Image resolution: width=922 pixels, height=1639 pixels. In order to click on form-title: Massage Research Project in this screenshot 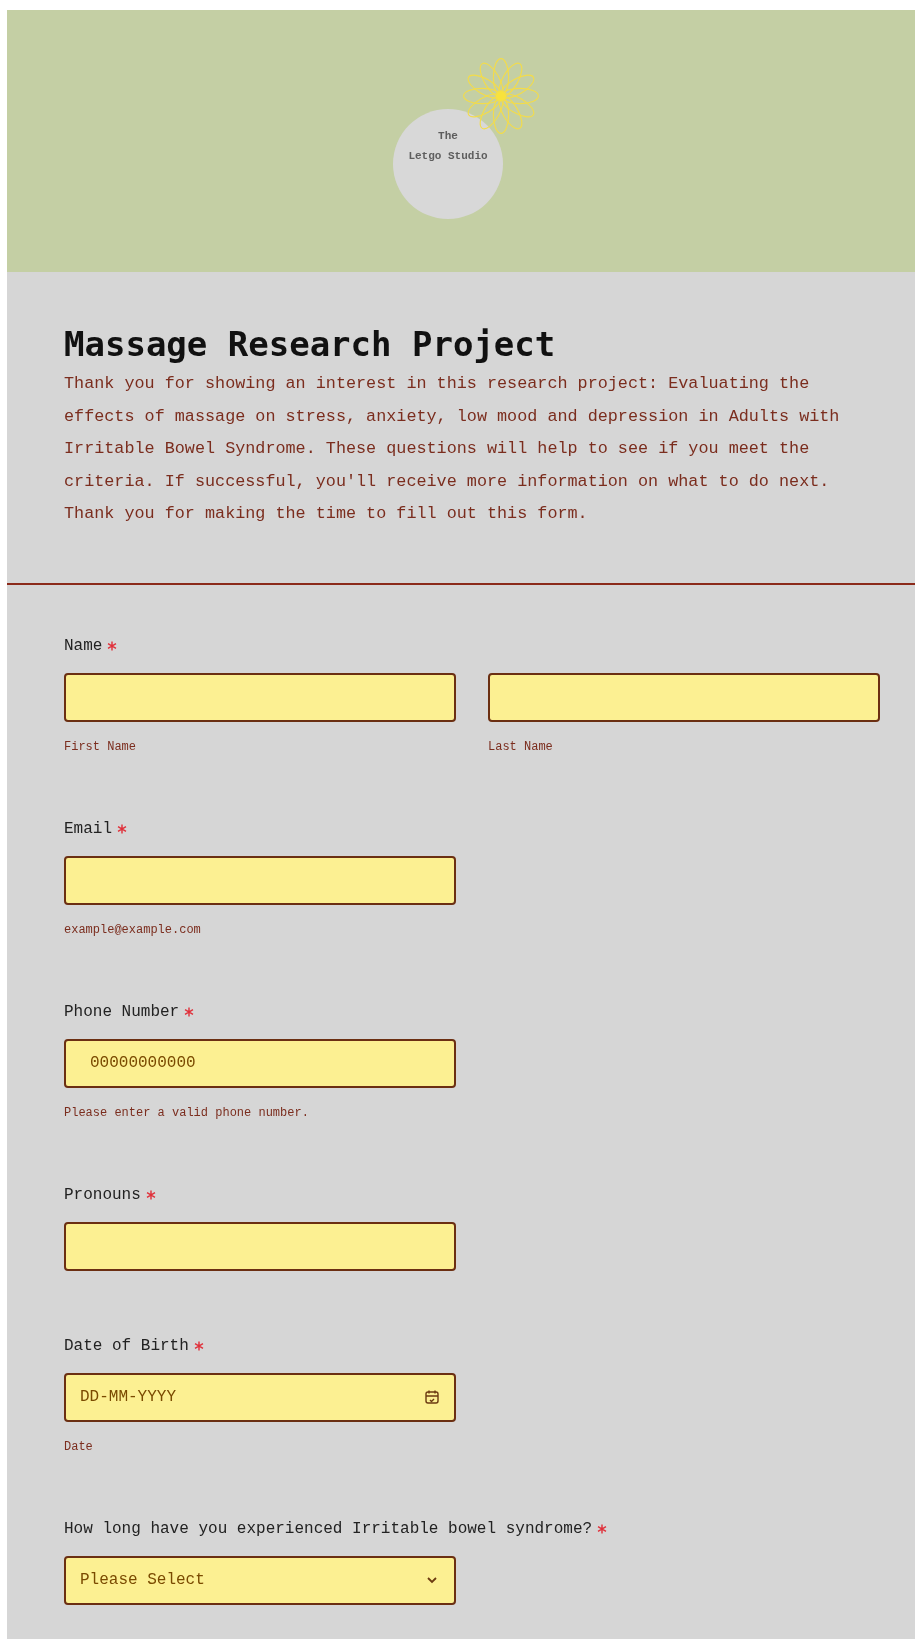, I will do `click(310, 344)`.